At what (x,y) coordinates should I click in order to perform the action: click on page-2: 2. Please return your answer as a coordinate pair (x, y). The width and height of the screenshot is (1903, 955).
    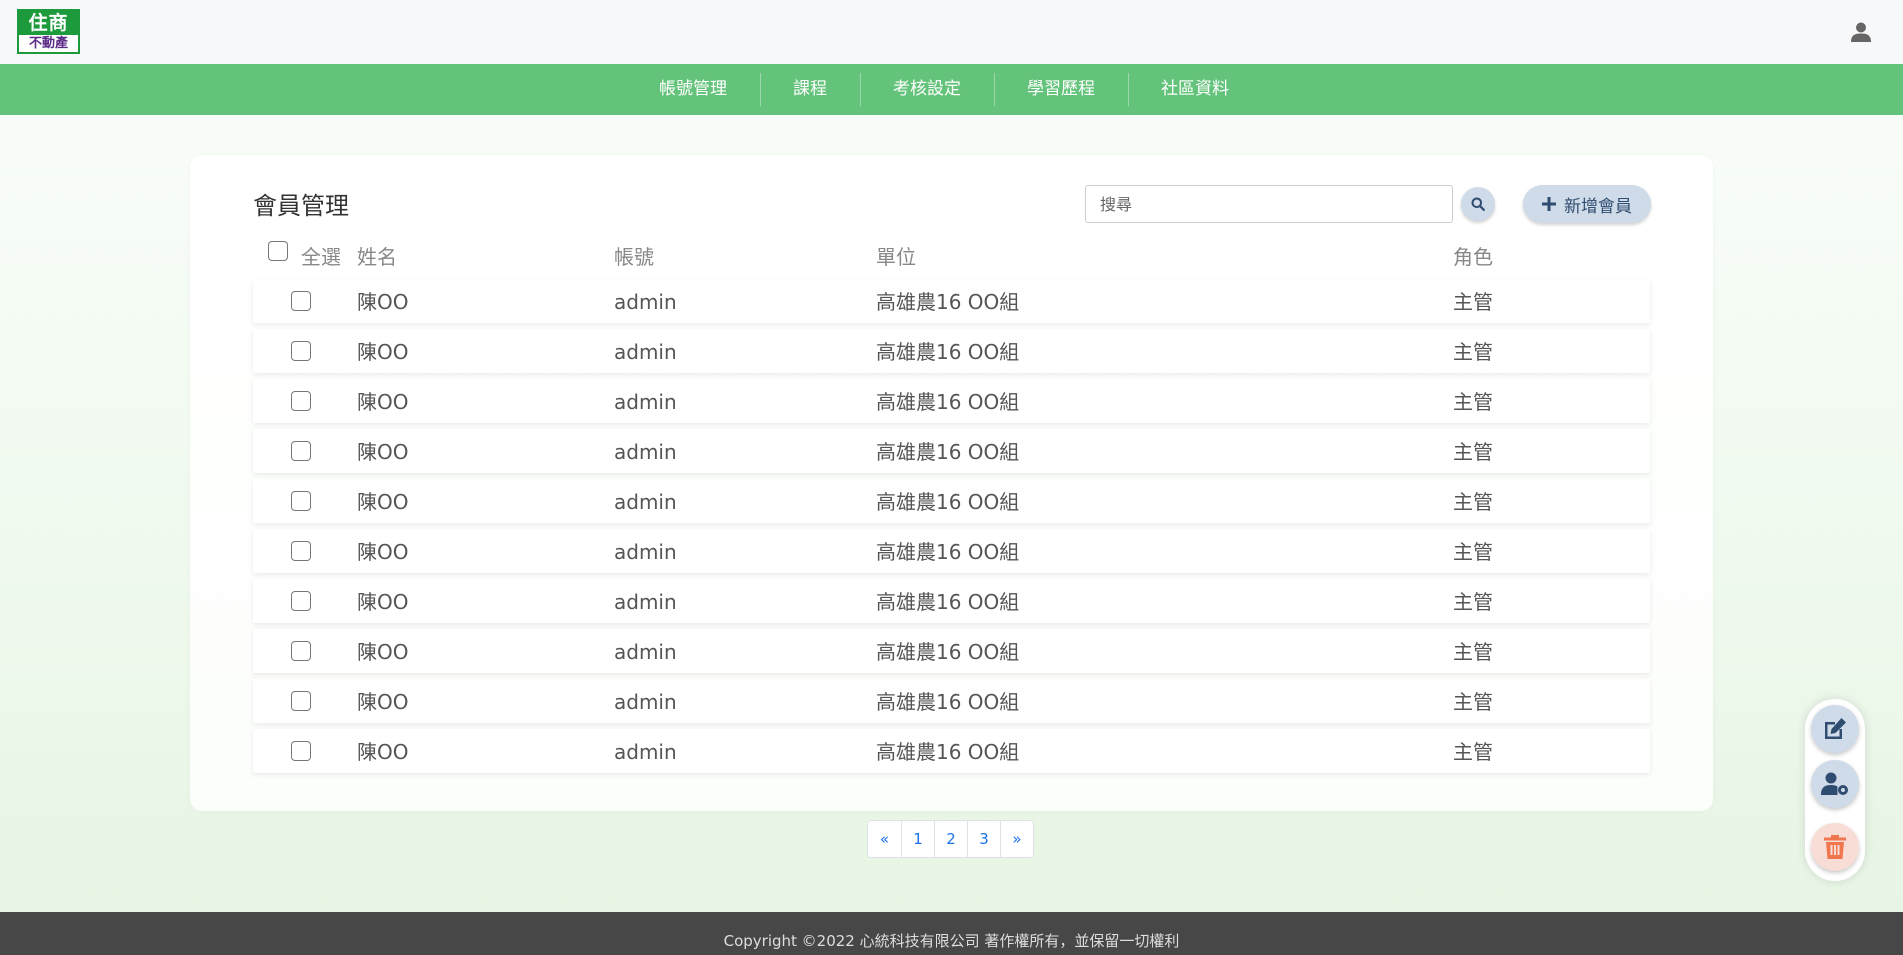
    Looking at the image, I should click on (950, 839).